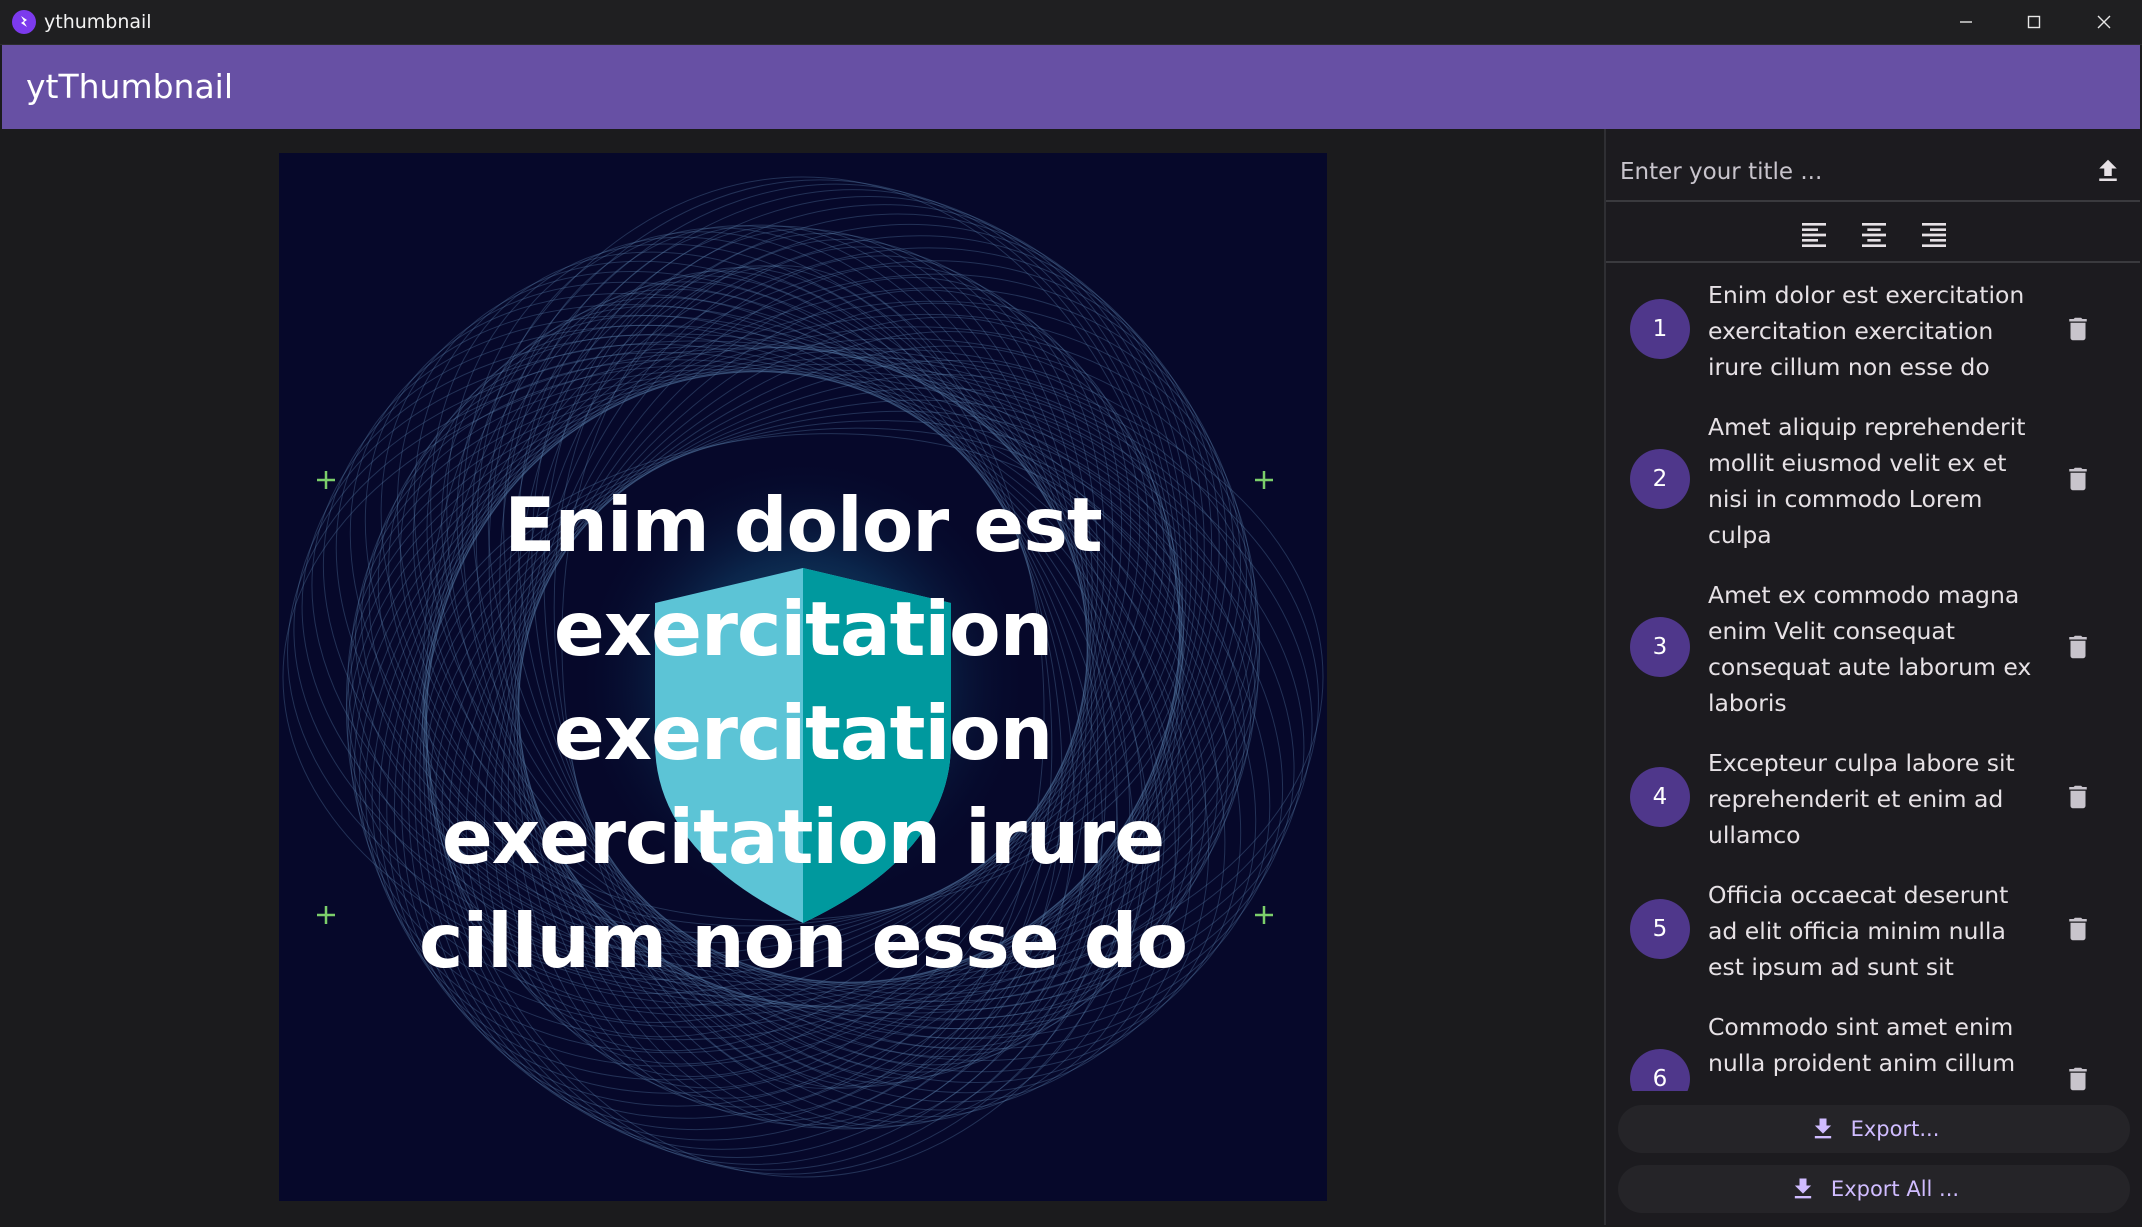 The width and height of the screenshot is (2142, 1227). I want to click on divider, so click(1873, 201).